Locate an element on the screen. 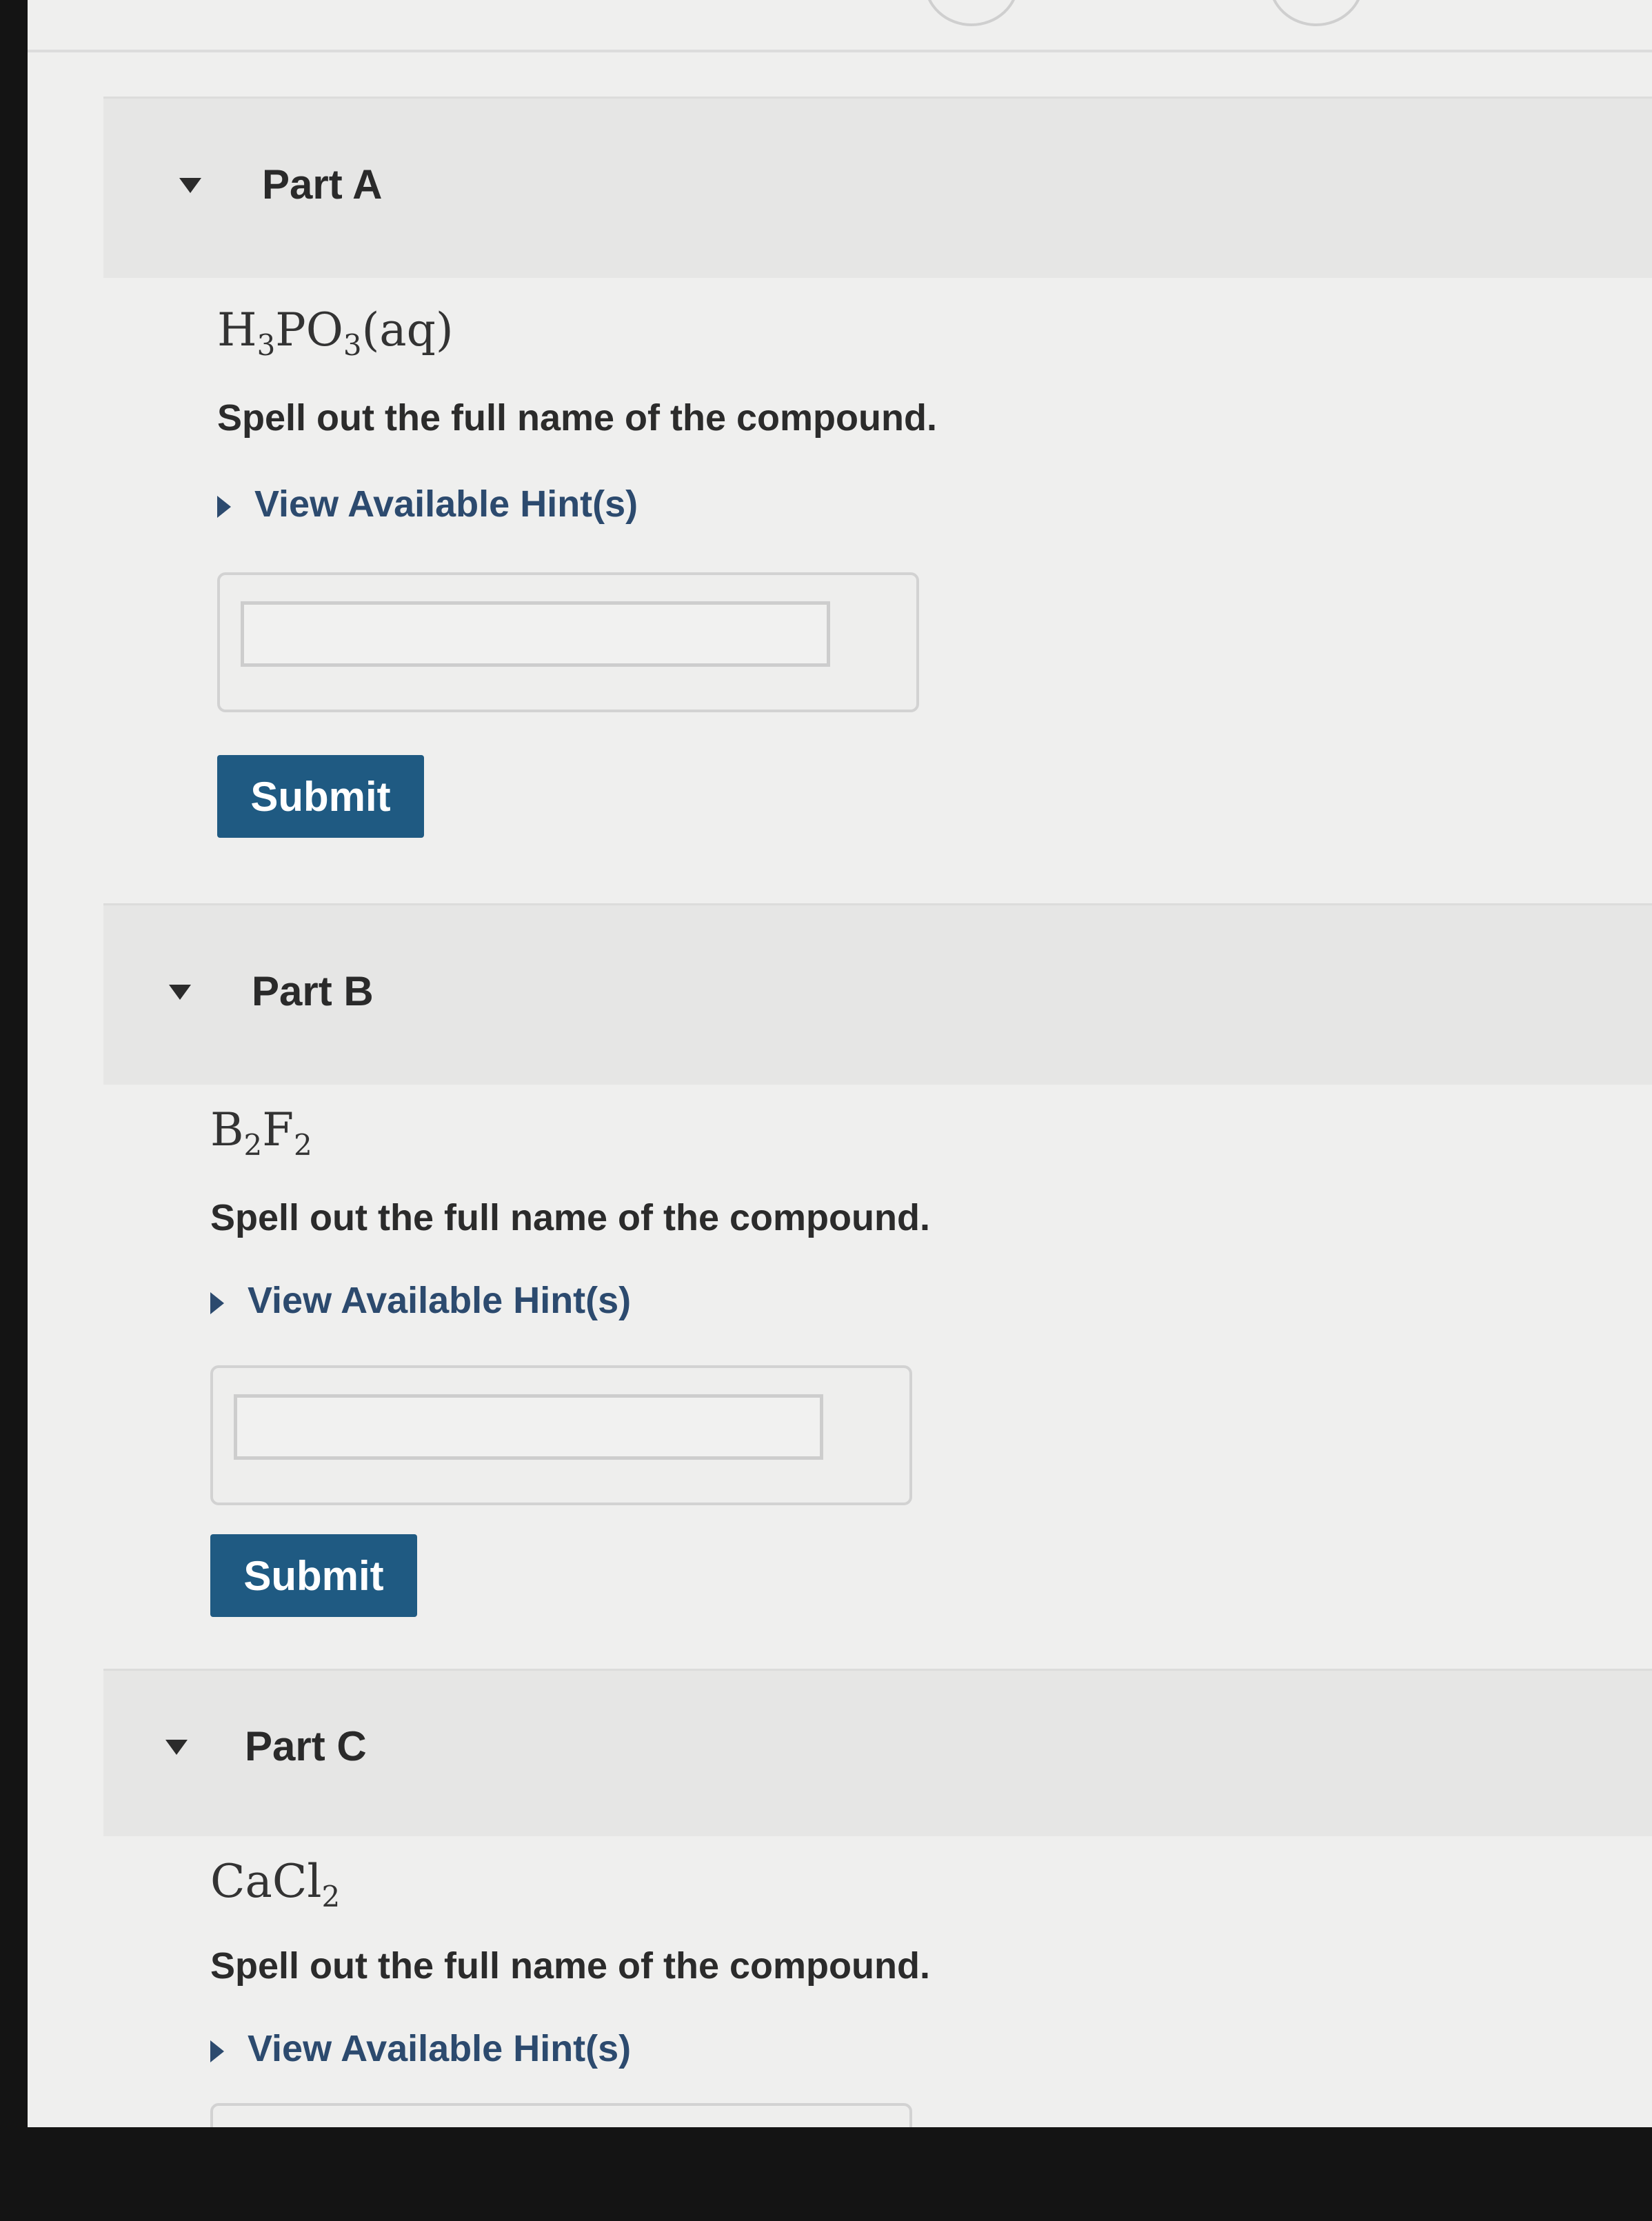  top-divider is located at coordinates (840, 51).